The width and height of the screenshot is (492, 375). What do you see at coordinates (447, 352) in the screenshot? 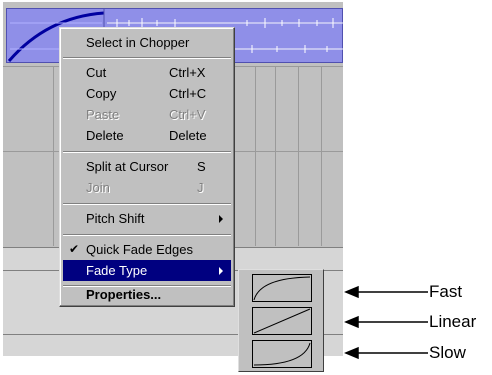
I see `slow-label: Slow` at bounding box center [447, 352].